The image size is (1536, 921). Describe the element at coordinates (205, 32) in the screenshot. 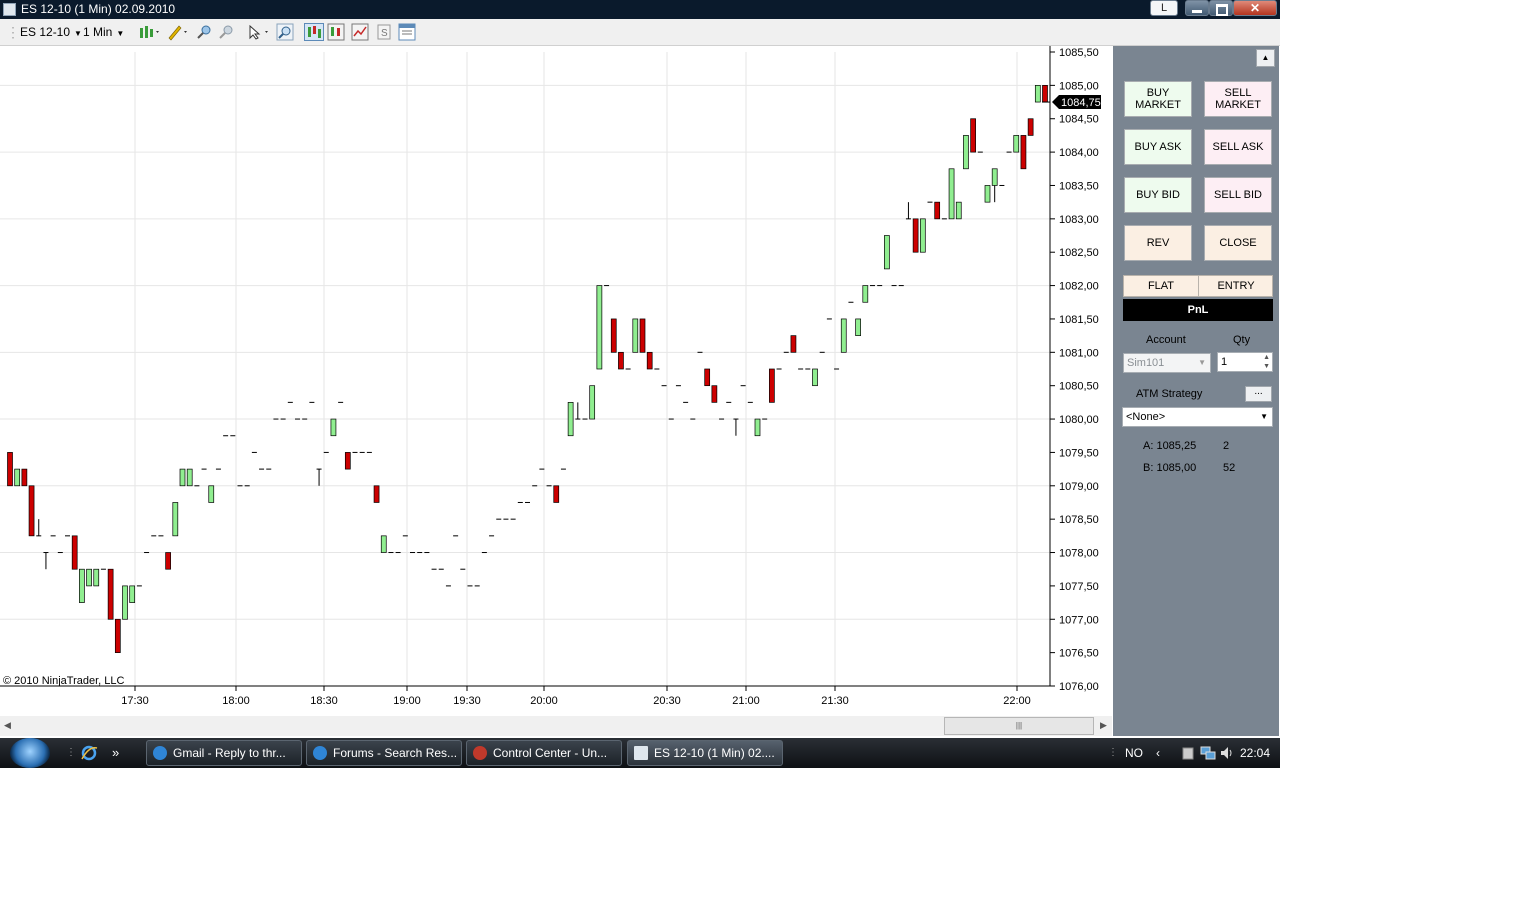

I see `zoom-in-icon` at that location.